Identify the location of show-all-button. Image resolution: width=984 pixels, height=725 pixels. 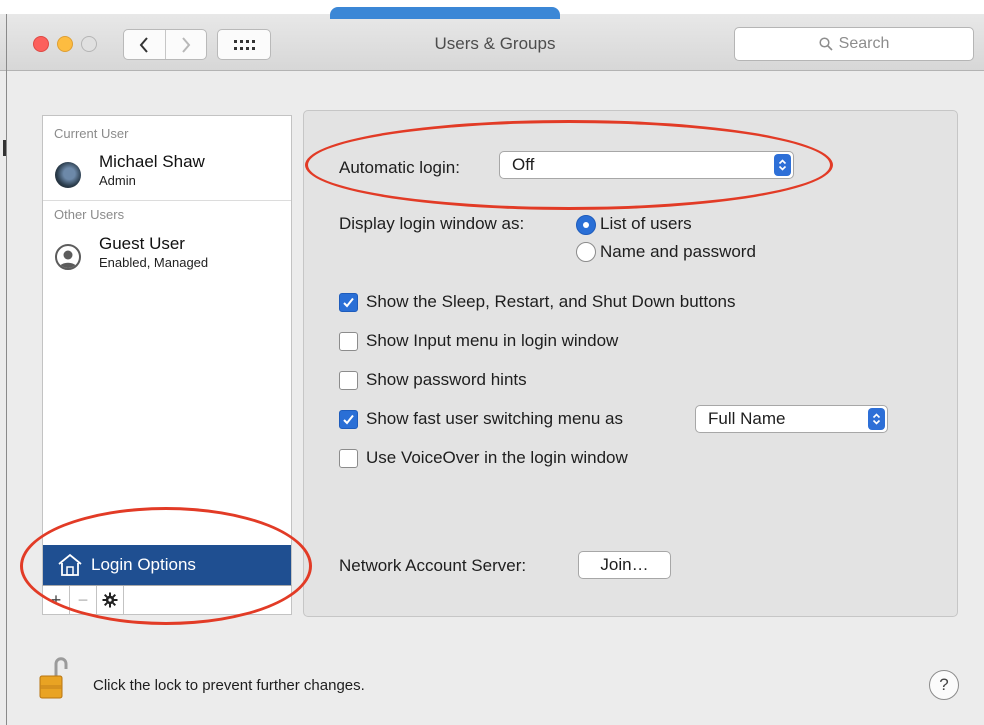
(244, 44).